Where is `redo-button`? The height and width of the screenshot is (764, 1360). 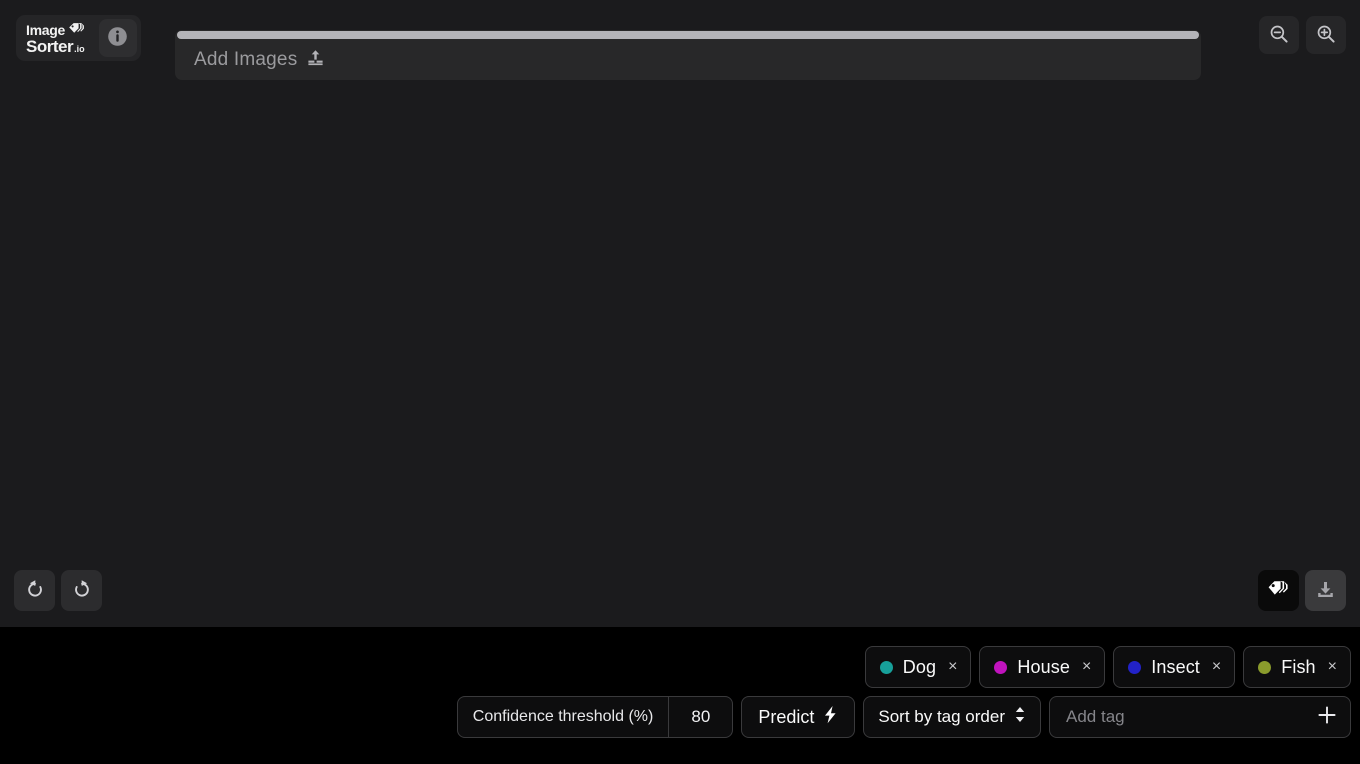
redo-button is located at coordinates (81, 590).